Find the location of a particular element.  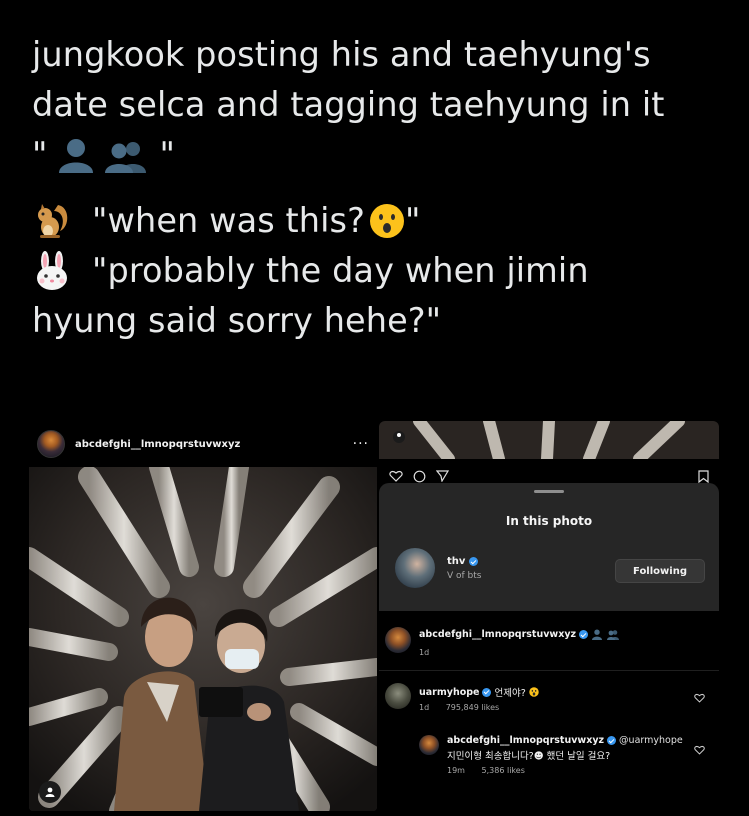

tweet-quote-1: "when was this? " is located at coordinates (382, 221).